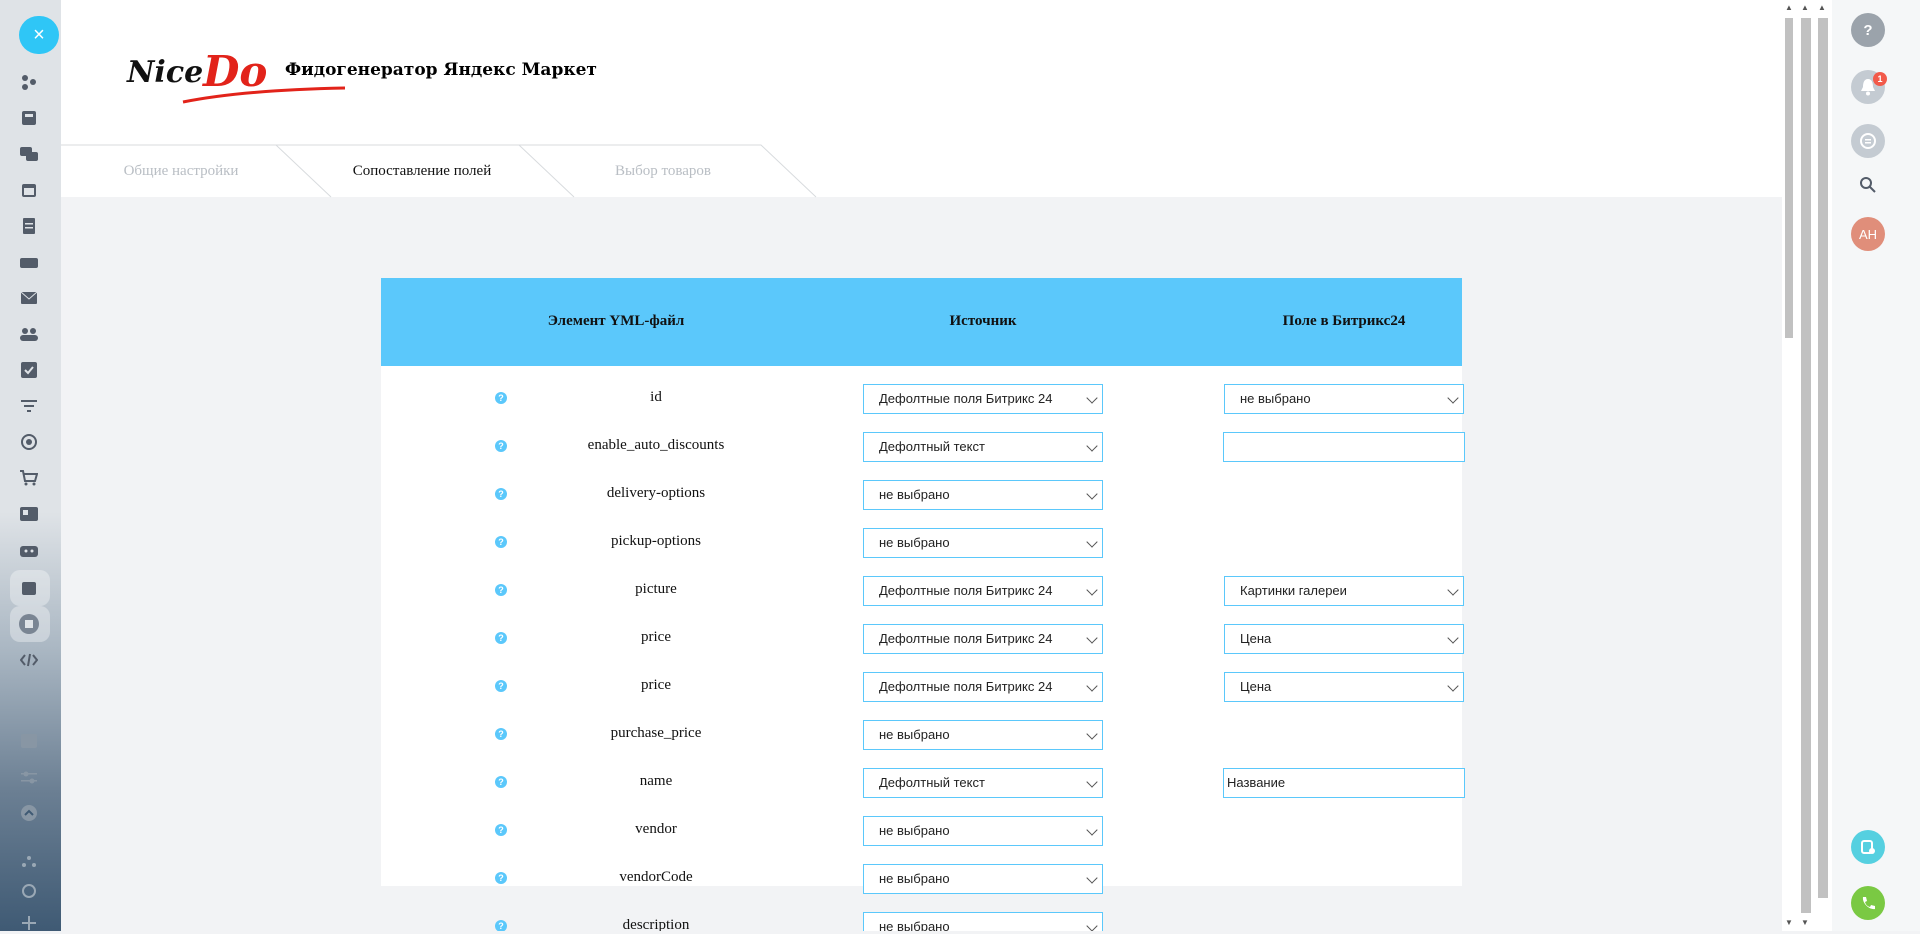 Image resolution: width=1920 pixels, height=934 pixels. Describe the element at coordinates (1789, 7) in the screenshot. I see `scroll-up-arrow-icon: ▲` at that location.